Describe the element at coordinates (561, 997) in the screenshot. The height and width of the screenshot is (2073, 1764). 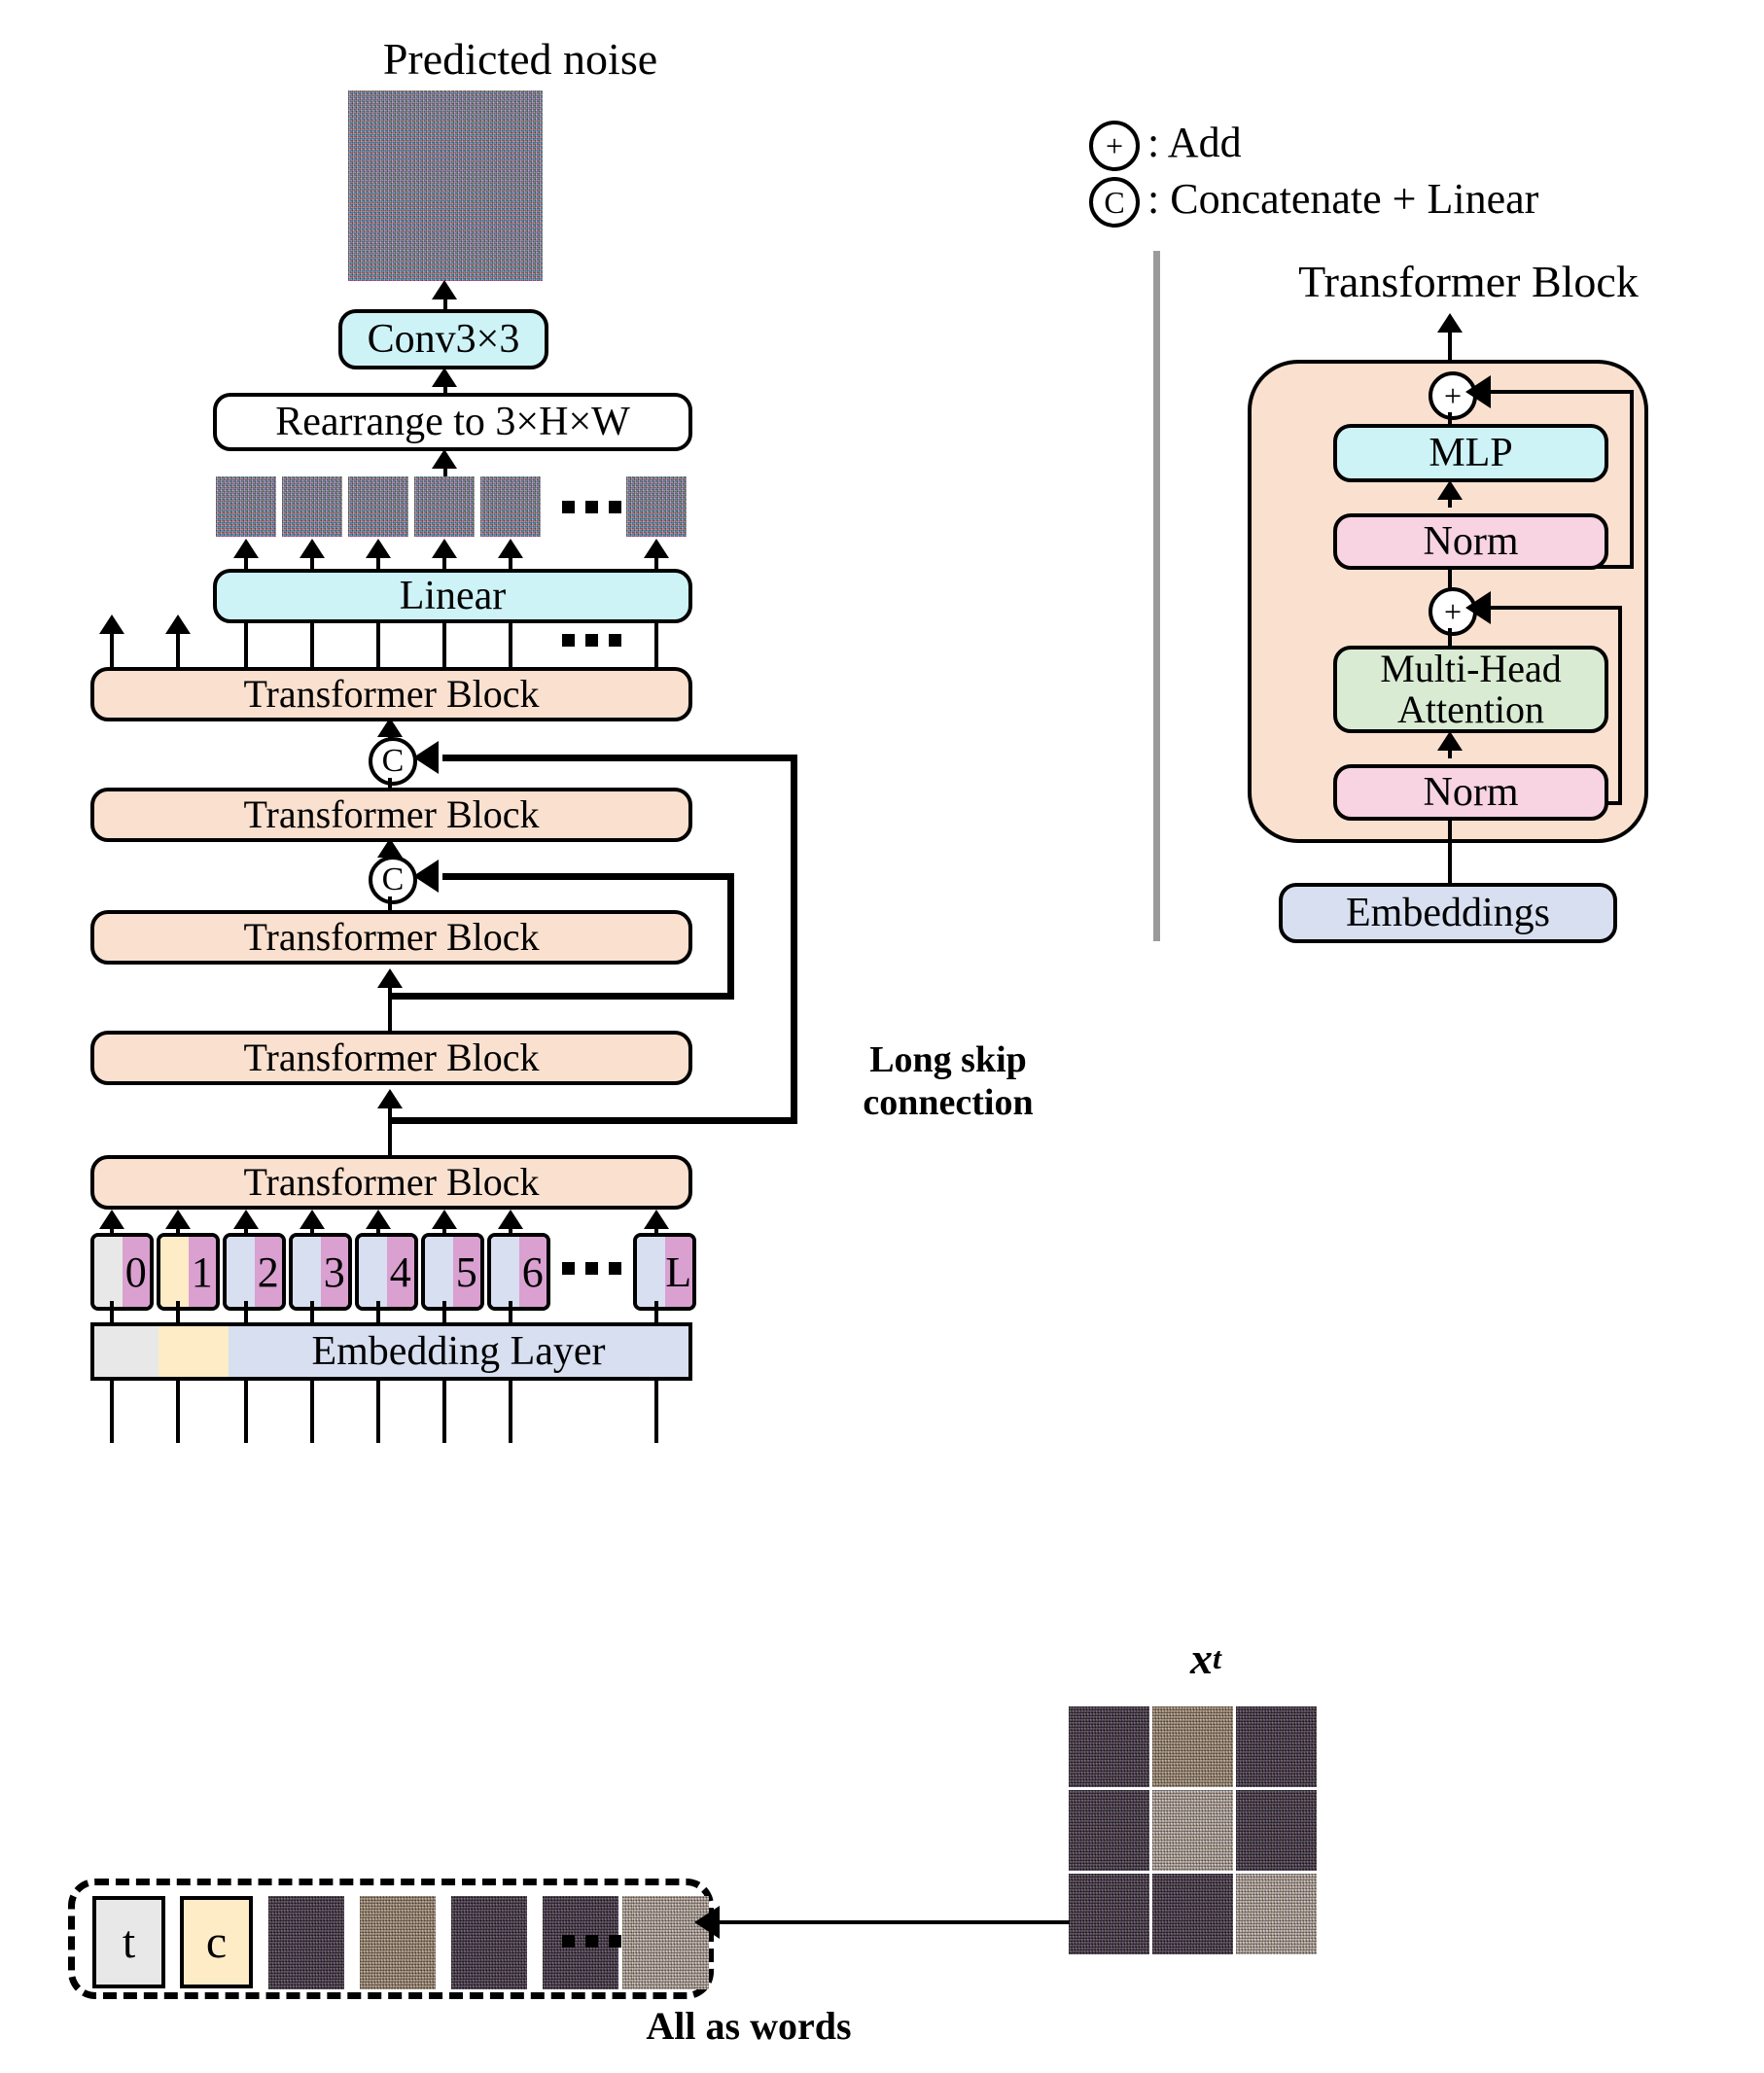
I see `skip1-bottom` at that location.